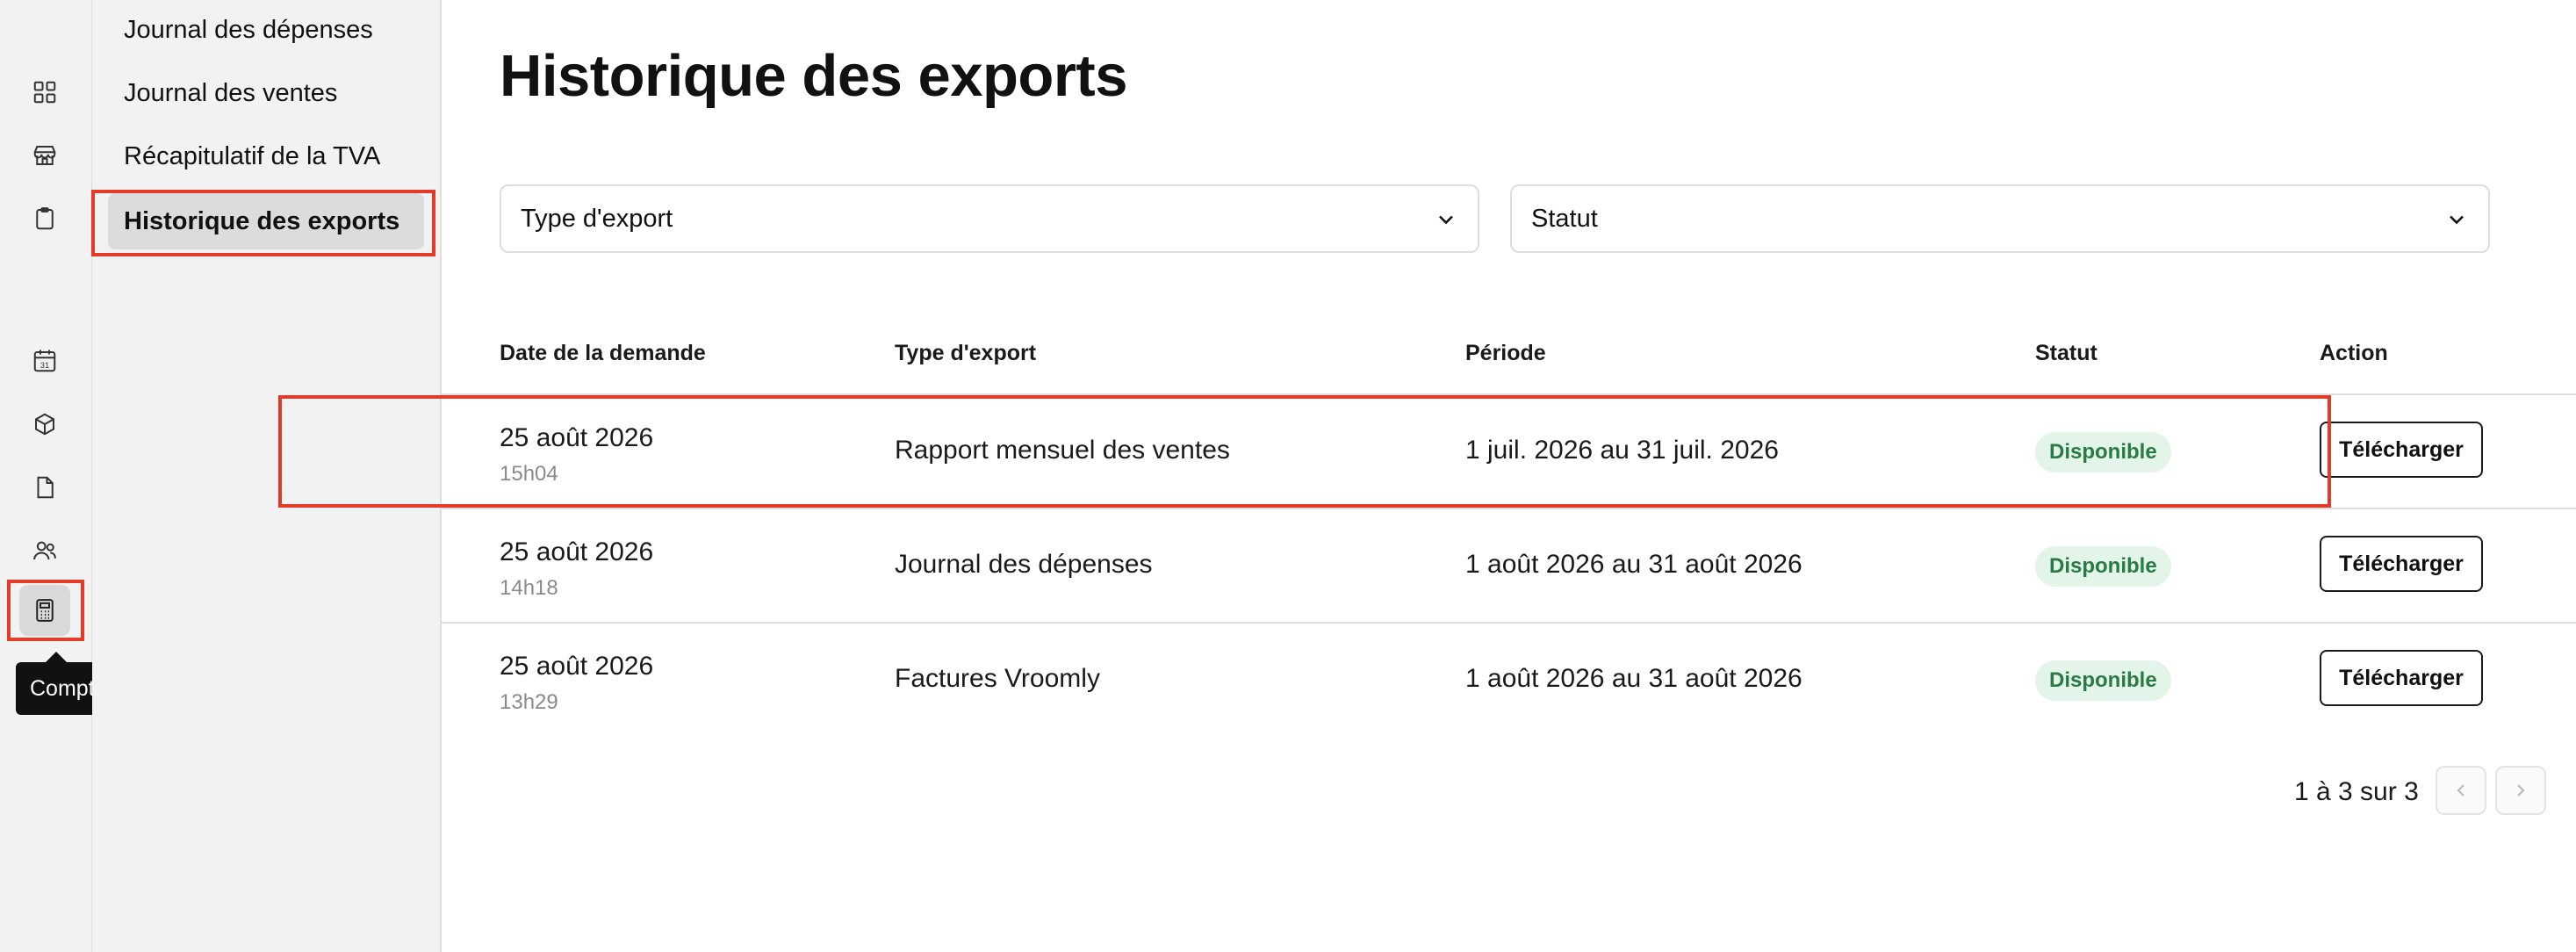  What do you see at coordinates (45, 550) in the screenshot?
I see `users-icon` at bounding box center [45, 550].